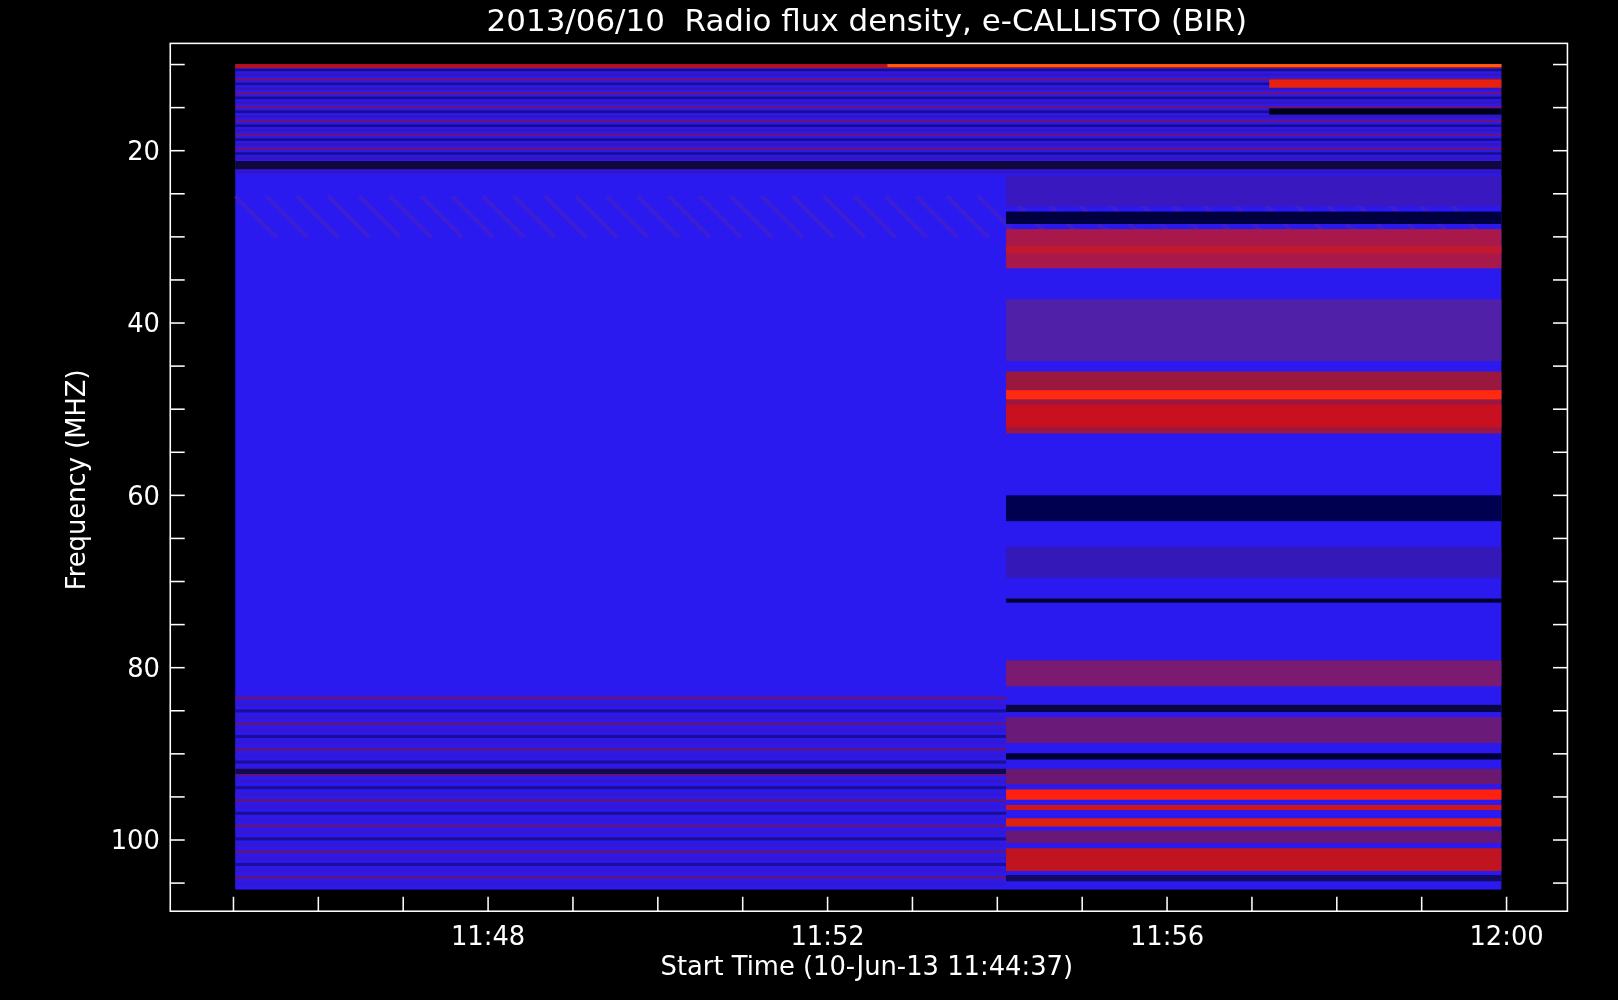  What do you see at coordinates (143, 151) in the screenshot?
I see `y-tick-label: 20` at bounding box center [143, 151].